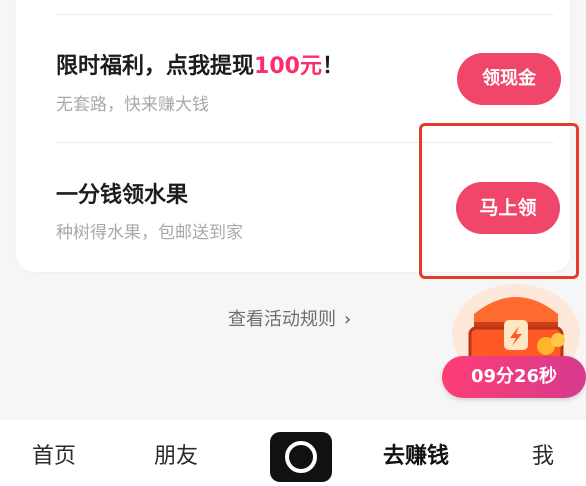 The height and width of the screenshot is (486, 586). I want to click on cash-amount: 100元, so click(288, 66).